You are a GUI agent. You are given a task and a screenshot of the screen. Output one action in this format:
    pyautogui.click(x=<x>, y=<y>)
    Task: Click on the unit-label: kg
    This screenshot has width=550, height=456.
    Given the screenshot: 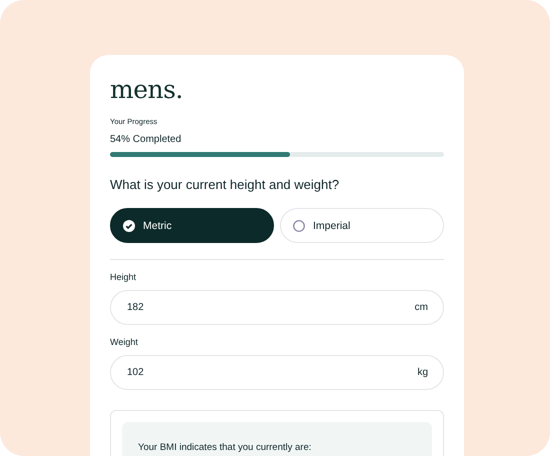 What is the action you would take?
    pyautogui.click(x=422, y=373)
    